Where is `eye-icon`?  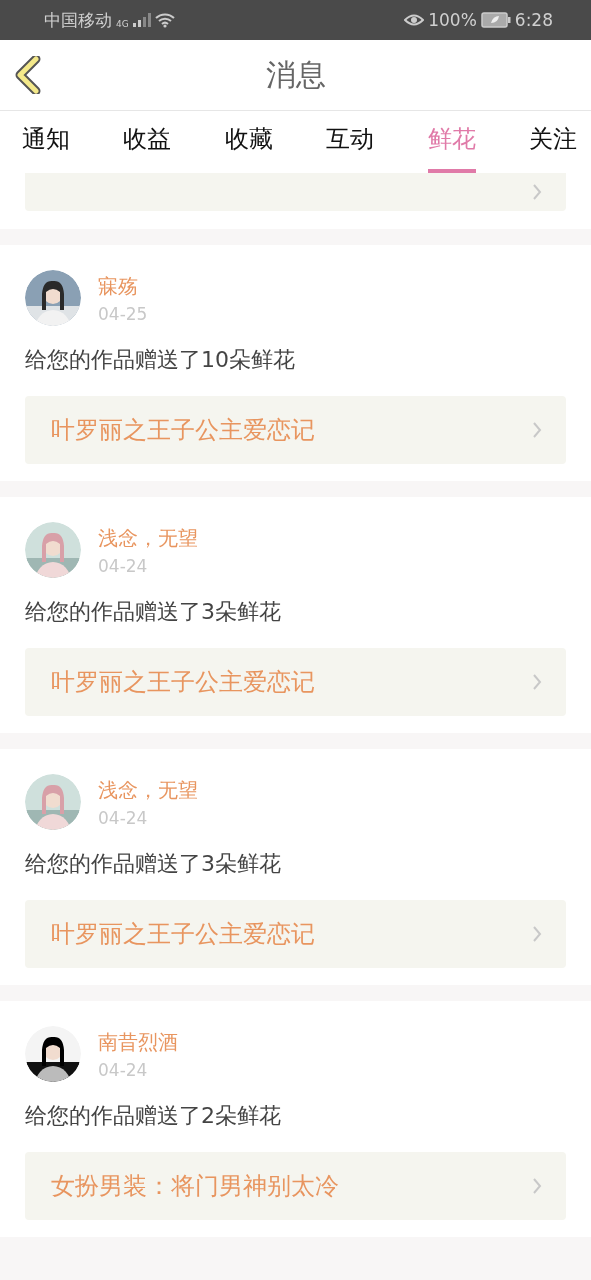
eye-icon is located at coordinates (414, 20).